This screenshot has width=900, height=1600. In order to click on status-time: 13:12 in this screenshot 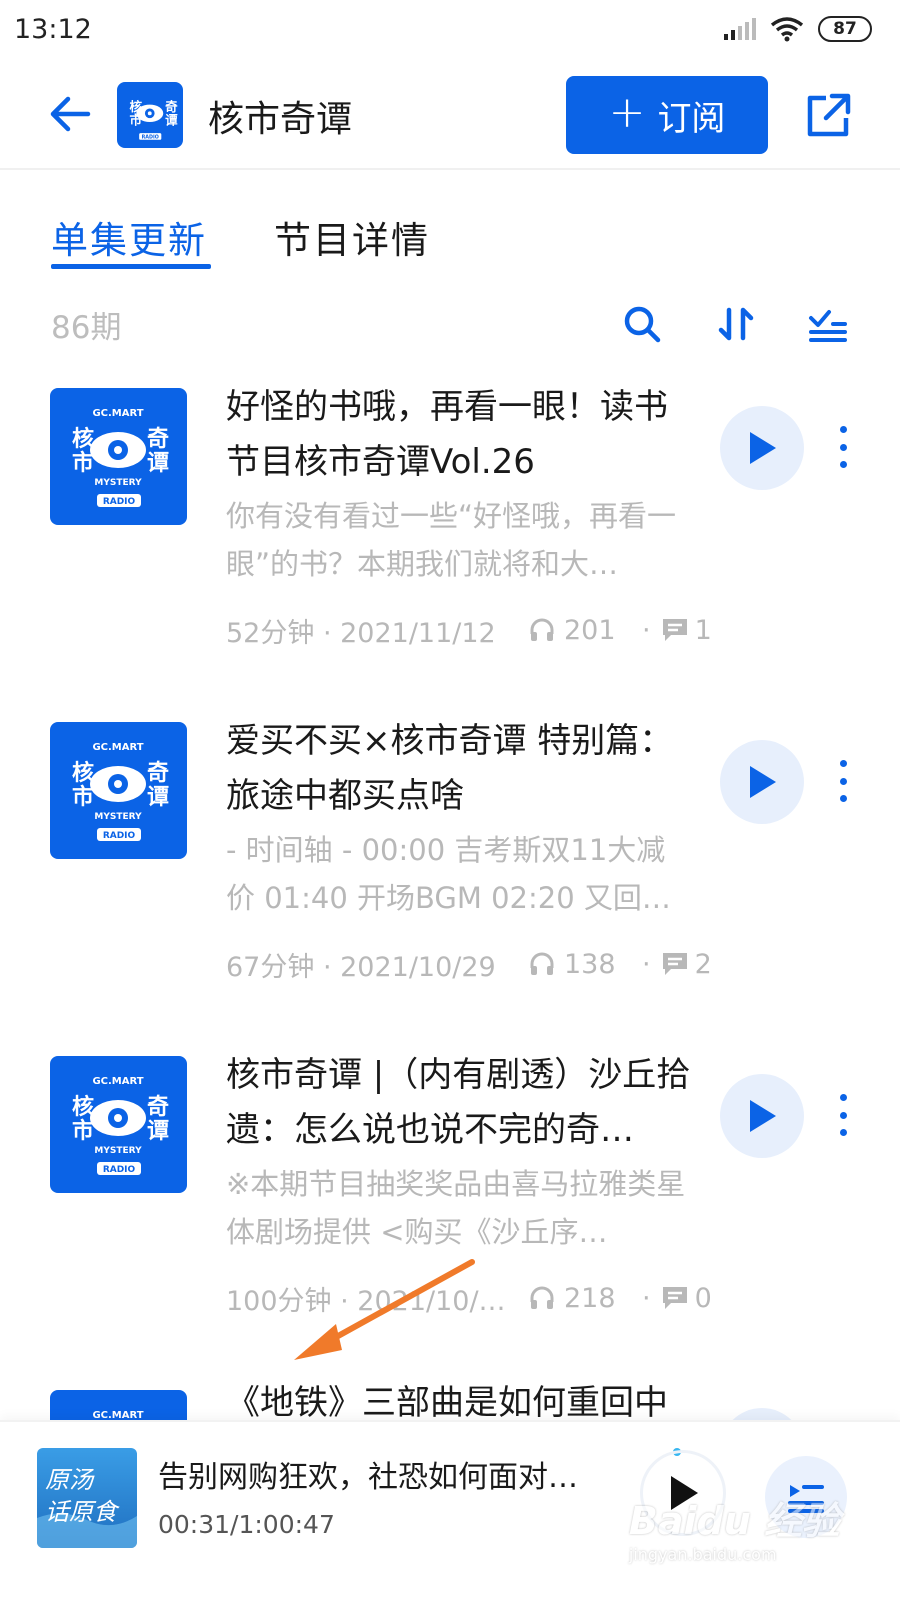, I will do `click(53, 29)`.